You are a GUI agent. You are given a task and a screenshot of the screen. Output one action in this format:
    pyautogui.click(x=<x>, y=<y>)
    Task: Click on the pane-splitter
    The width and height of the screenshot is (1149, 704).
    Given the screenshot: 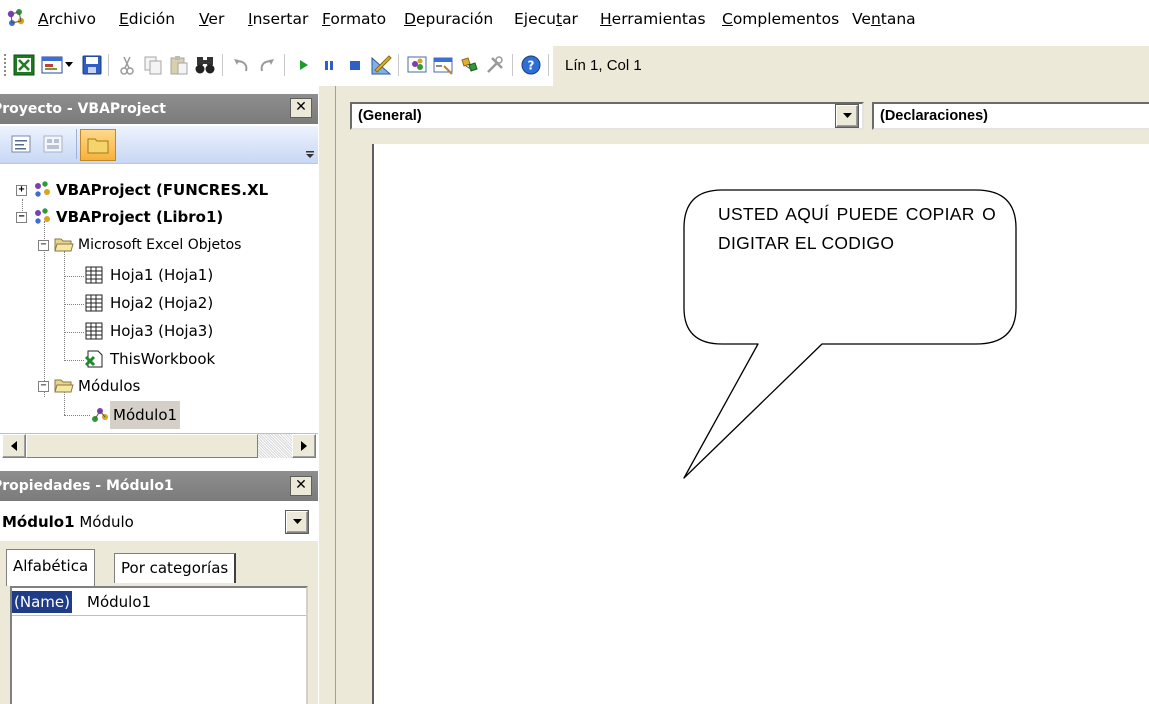 What is the action you would take?
    pyautogui.click(x=327, y=395)
    